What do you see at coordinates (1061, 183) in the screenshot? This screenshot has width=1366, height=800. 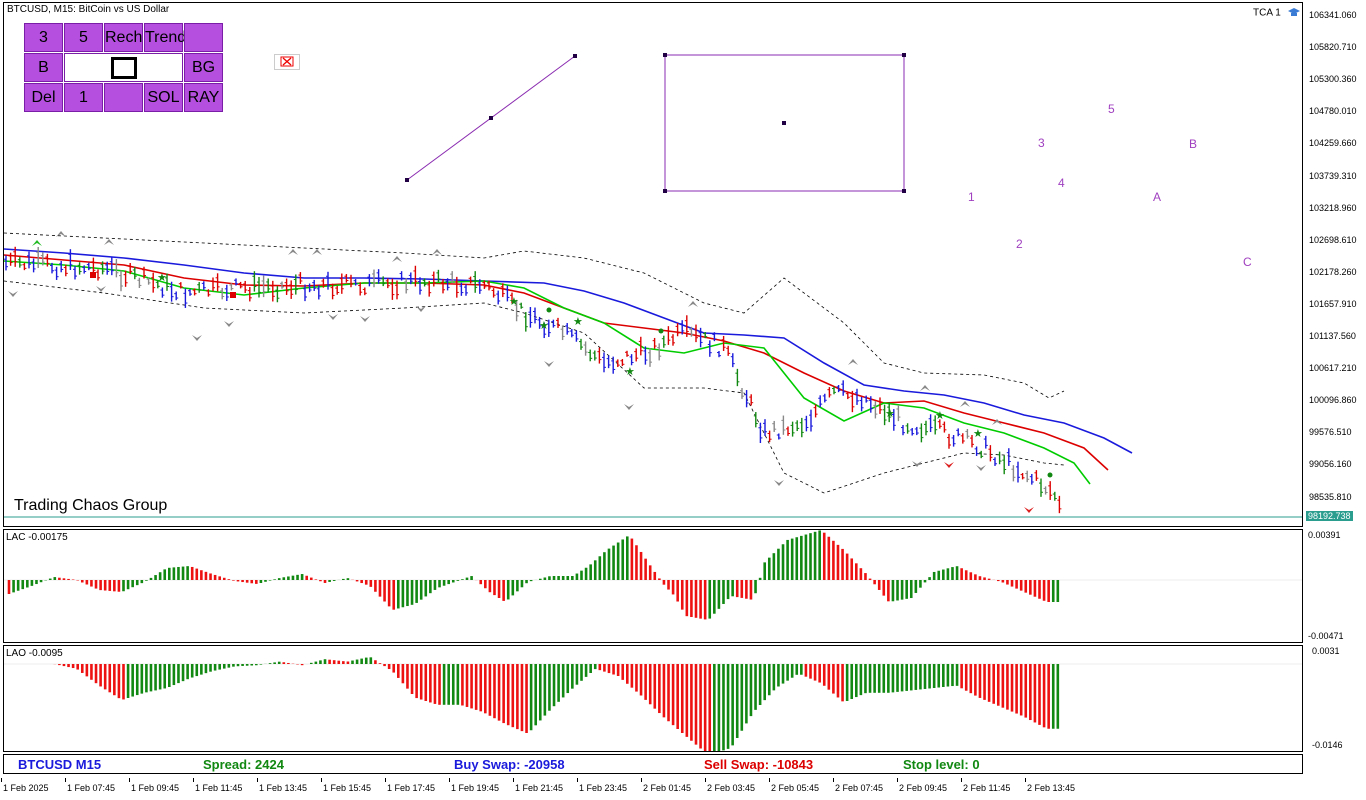 I see `wave-label: 4` at bounding box center [1061, 183].